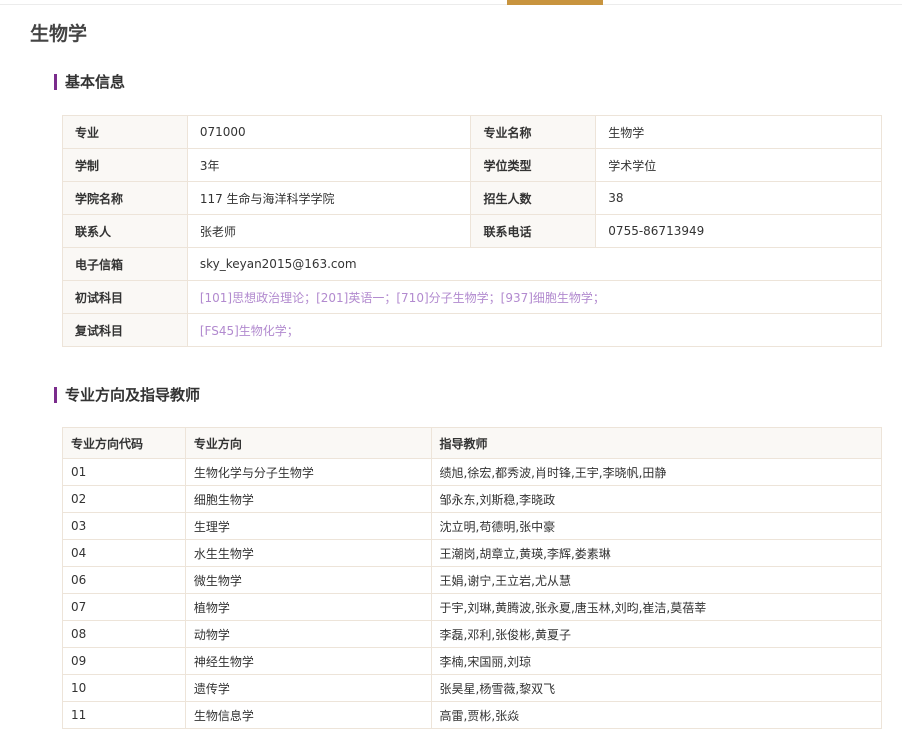 The width and height of the screenshot is (902, 738). I want to click on supervisors: 李楠,宋国丽,刘琼, so click(656, 661).